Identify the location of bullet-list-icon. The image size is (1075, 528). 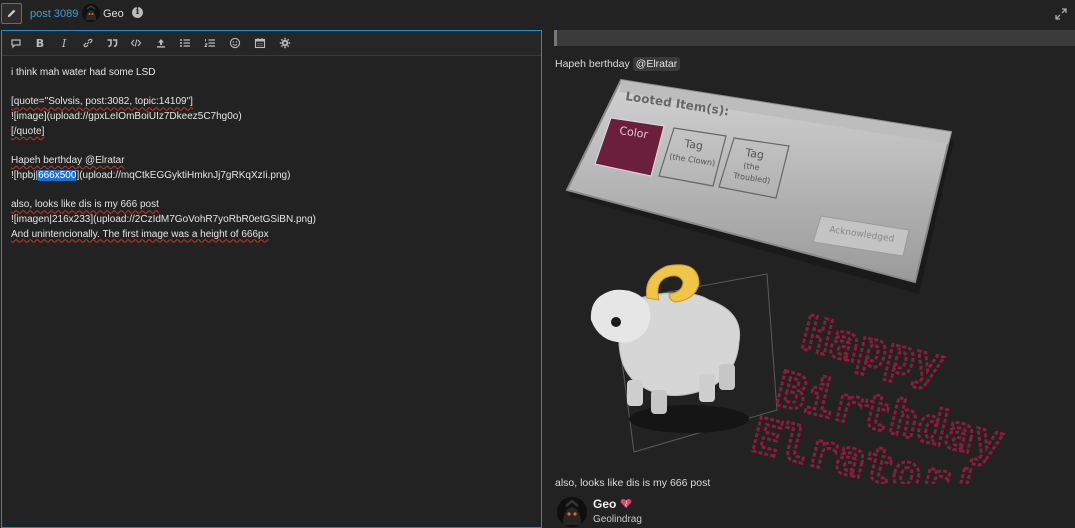
(185, 43).